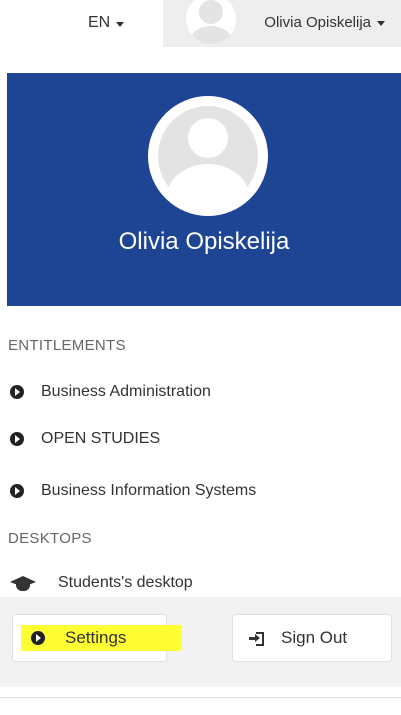  Describe the element at coordinates (200, 583) in the screenshot. I see `desktop-item-students-desktop: Students's desktop` at that location.